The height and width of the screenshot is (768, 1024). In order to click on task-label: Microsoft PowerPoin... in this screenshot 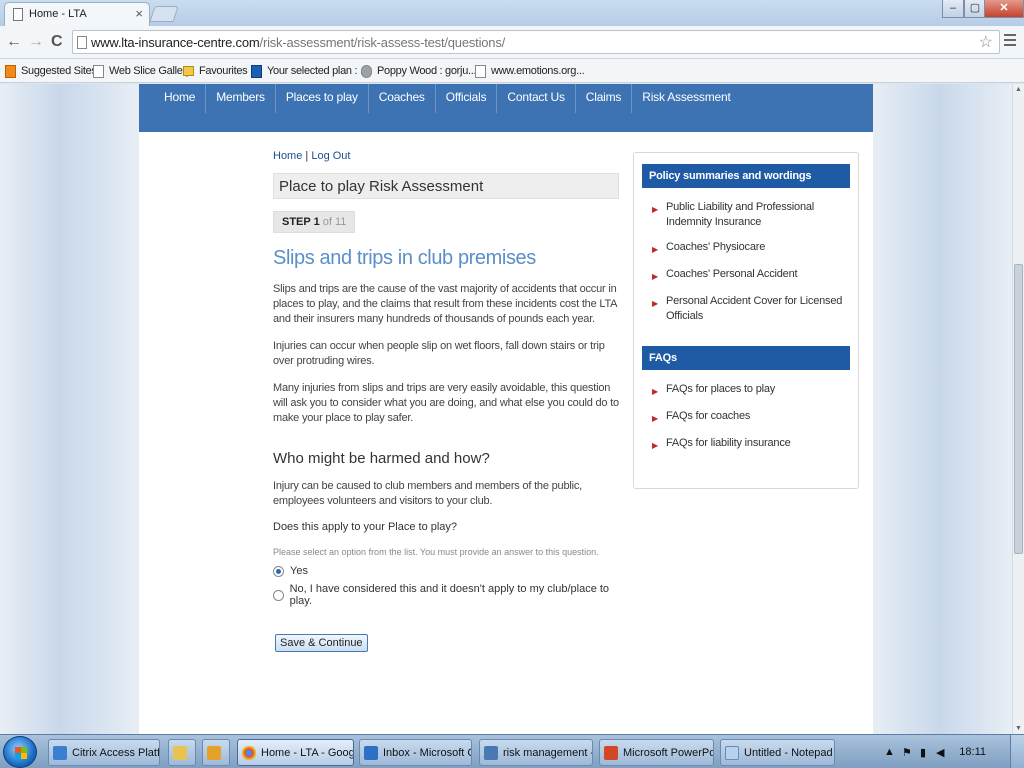, I will do `click(668, 752)`.